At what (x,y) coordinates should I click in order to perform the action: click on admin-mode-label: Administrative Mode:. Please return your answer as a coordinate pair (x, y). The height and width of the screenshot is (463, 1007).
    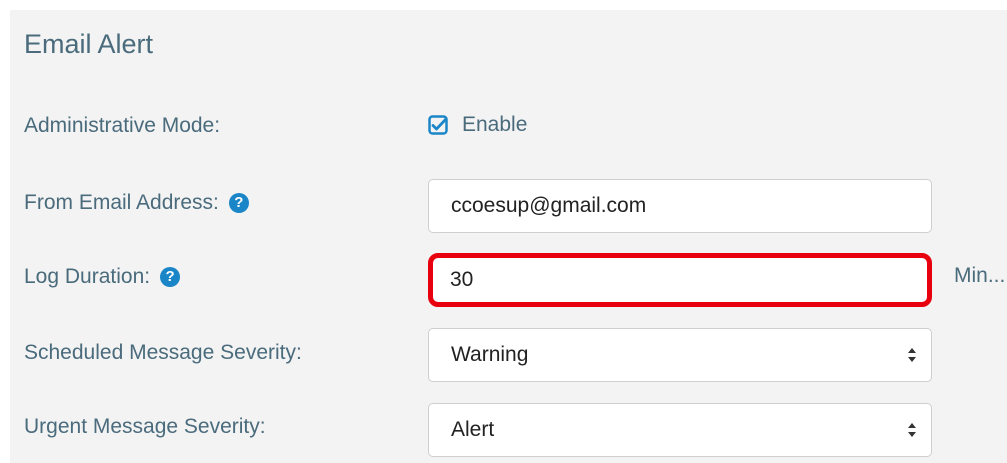
    Looking at the image, I should click on (122, 126).